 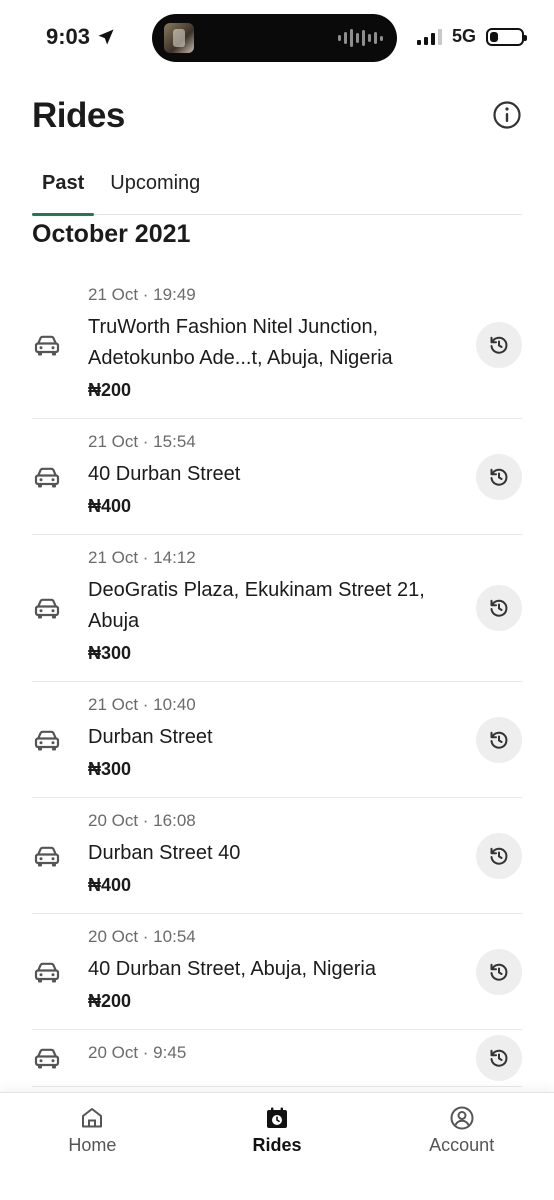 What do you see at coordinates (429, 36) in the screenshot?
I see `cellular-signal-icon` at bounding box center [429, 36].